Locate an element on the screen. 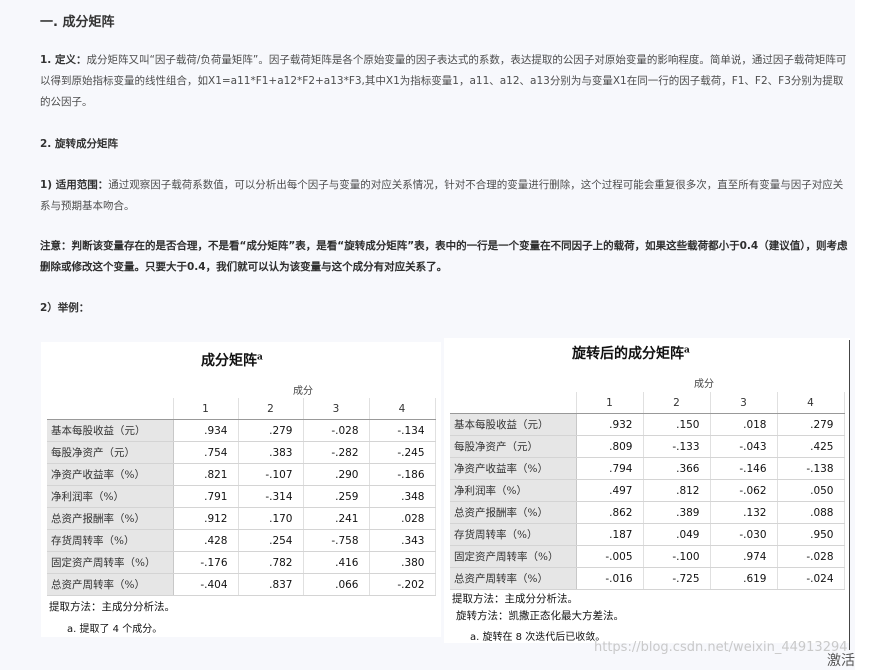 This screenshot has height=670, width=871. loading-value: .950 is located at coordinates (811, 534).